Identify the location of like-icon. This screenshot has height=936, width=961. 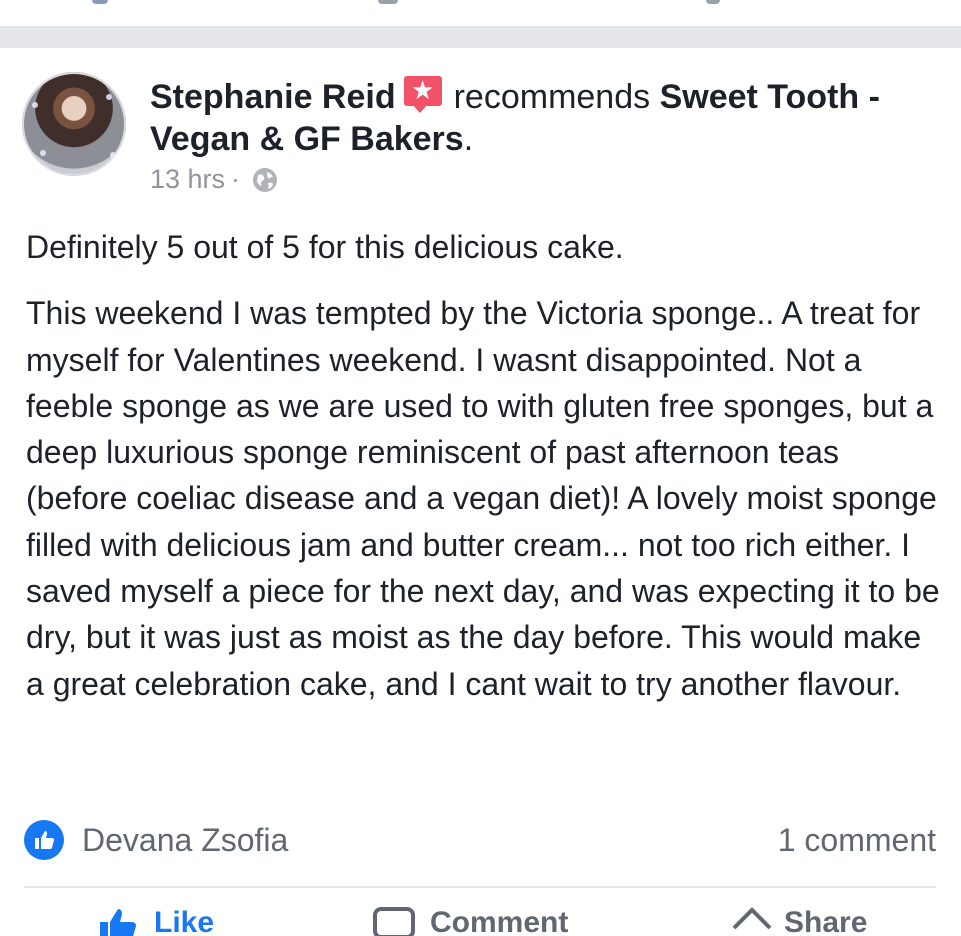
(44, 840).